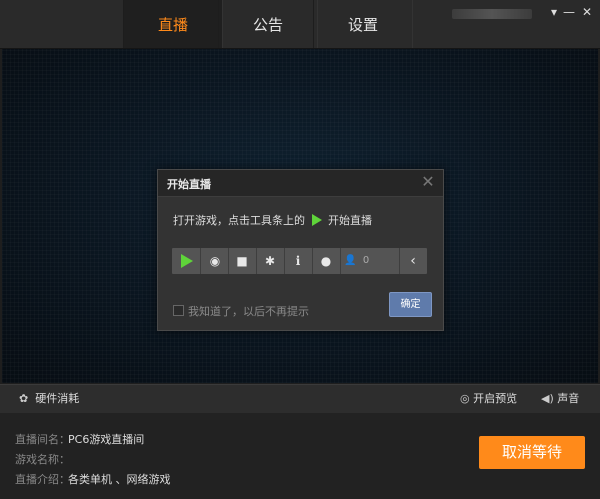 The width and height of the screenshot is (600, 499). I want to click on sound-label: 声音, so click(568, 398).